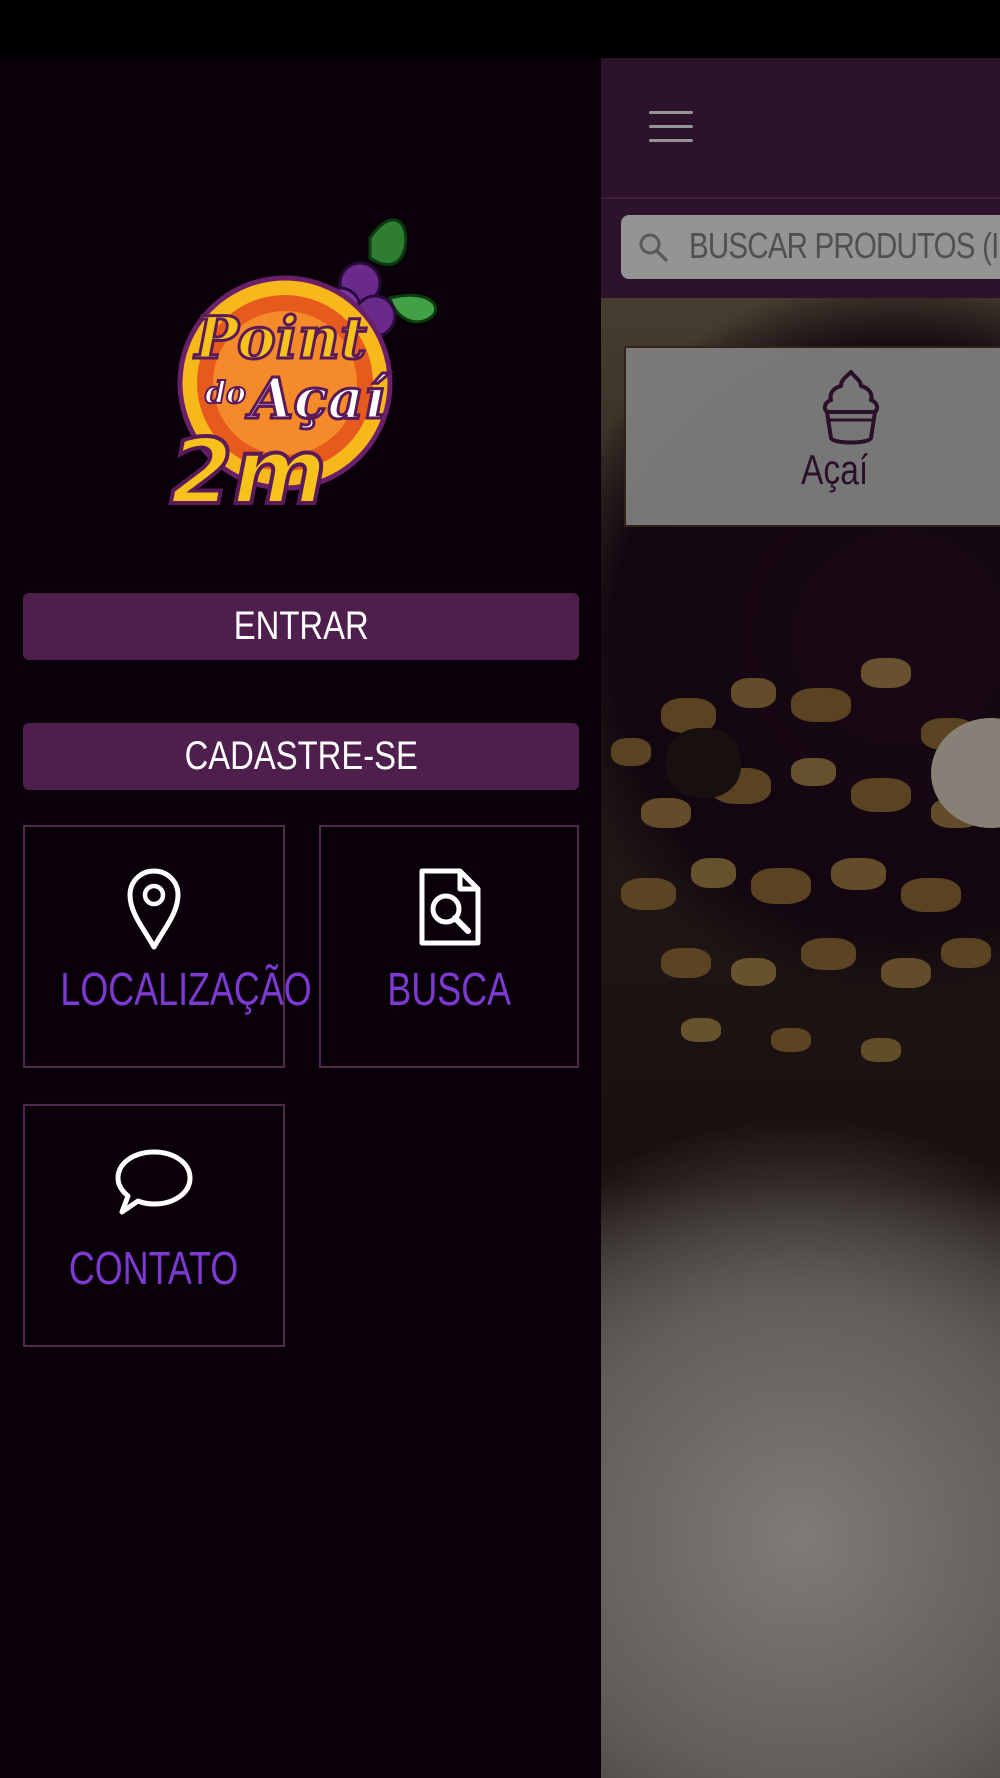  Describe the element at coordinates (449, 989) in the screenshot. I see `tile-search-label: BUSCA` at that location.